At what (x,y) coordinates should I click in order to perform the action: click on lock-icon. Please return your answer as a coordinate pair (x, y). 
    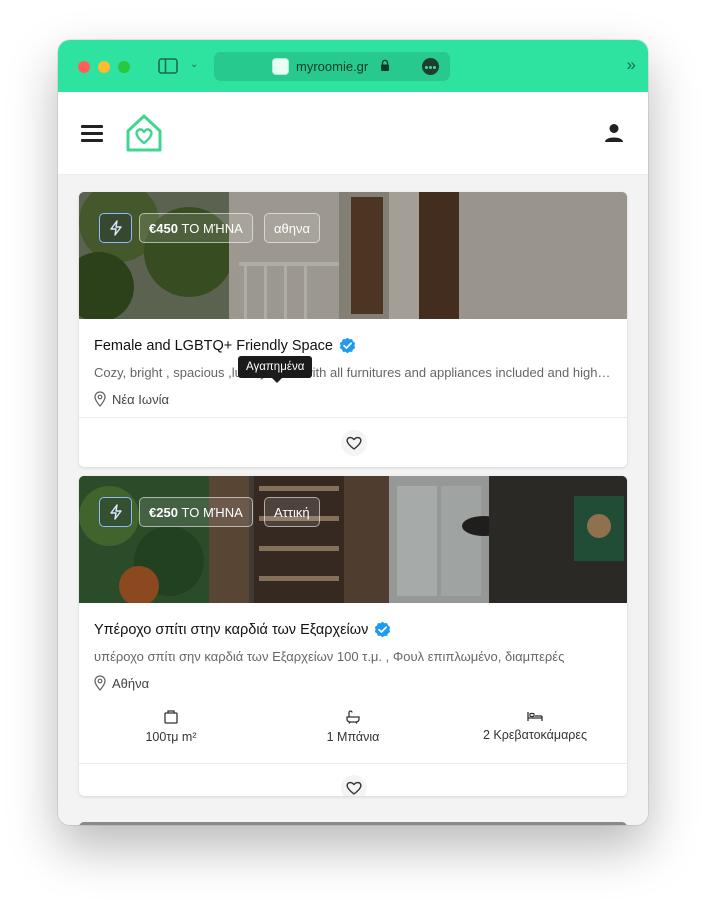
    Looking at the image, I should click on (385, 65).